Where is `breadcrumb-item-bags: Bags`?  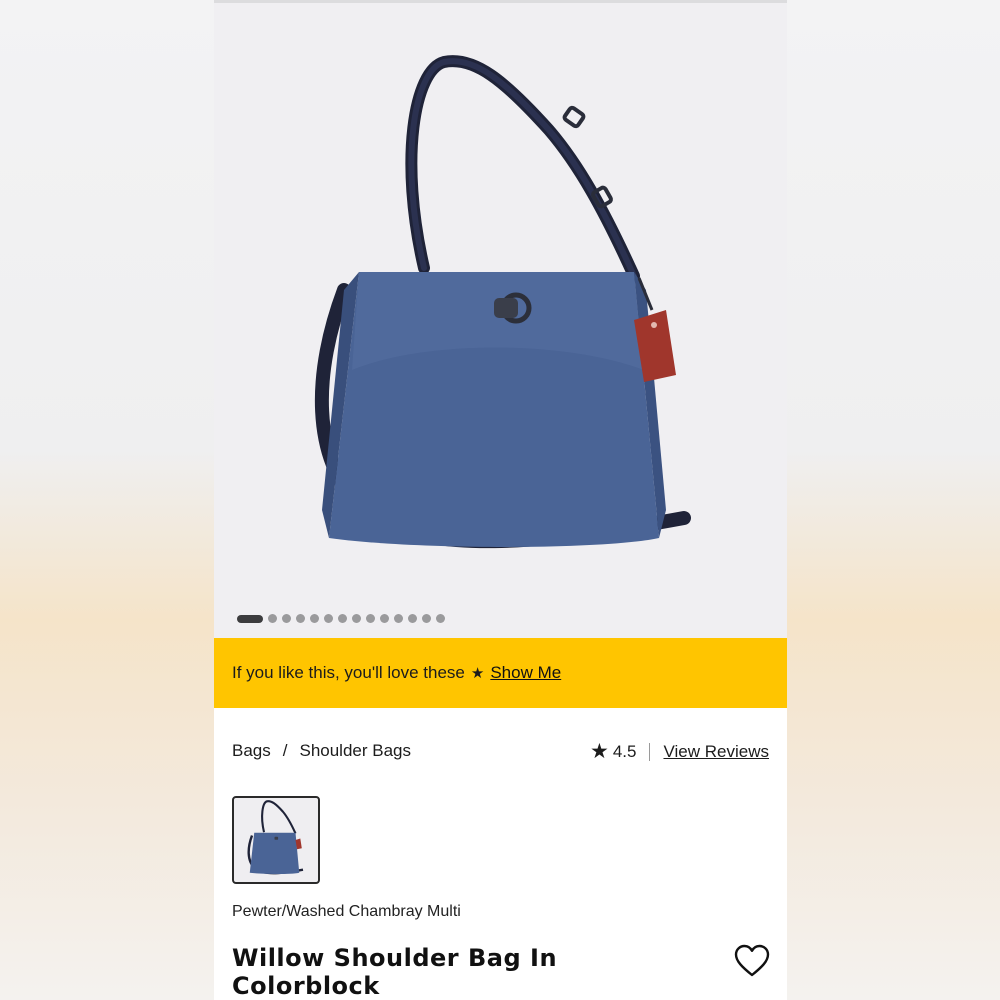 breadcrumb-item-bags: Bags is located at coordinates (251, 751).